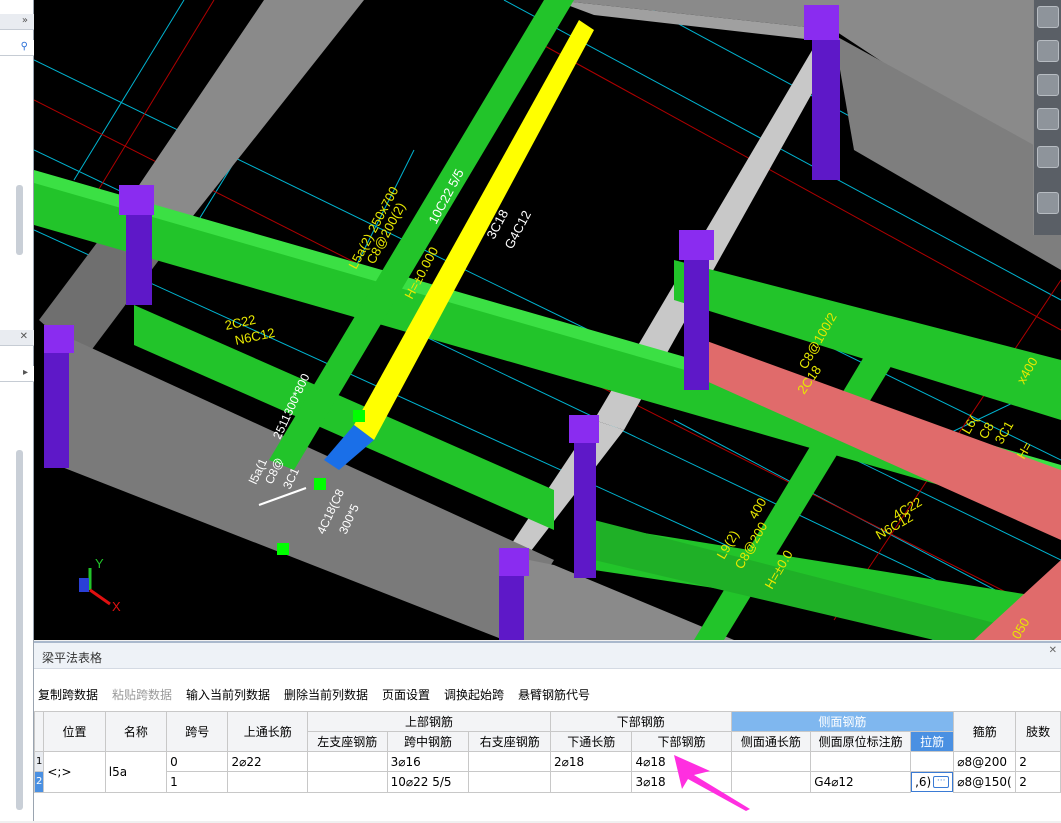  What do you see at coordinates (25, 372) in the screenshot?
I see `chevron-right-icon: ▸` at bounding box center [25, 372].